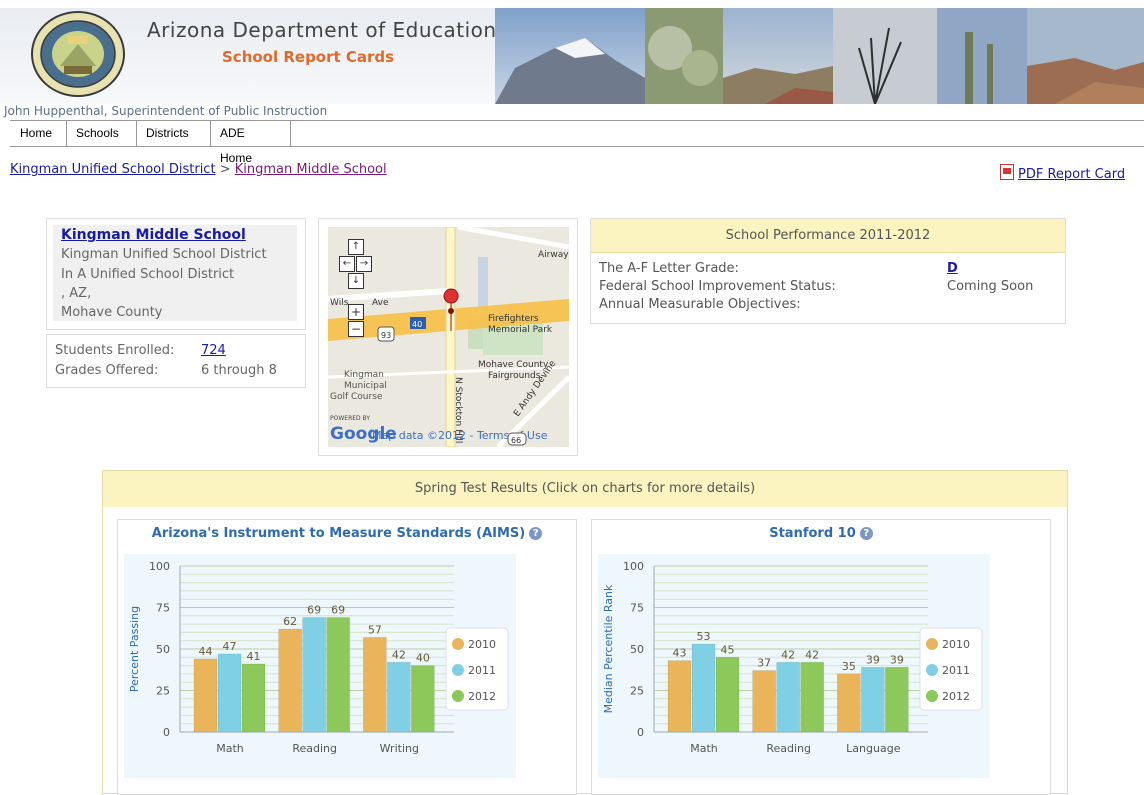  I want to click on letter-grade-label: The A-F Letter Grade:, so click(669, 268).